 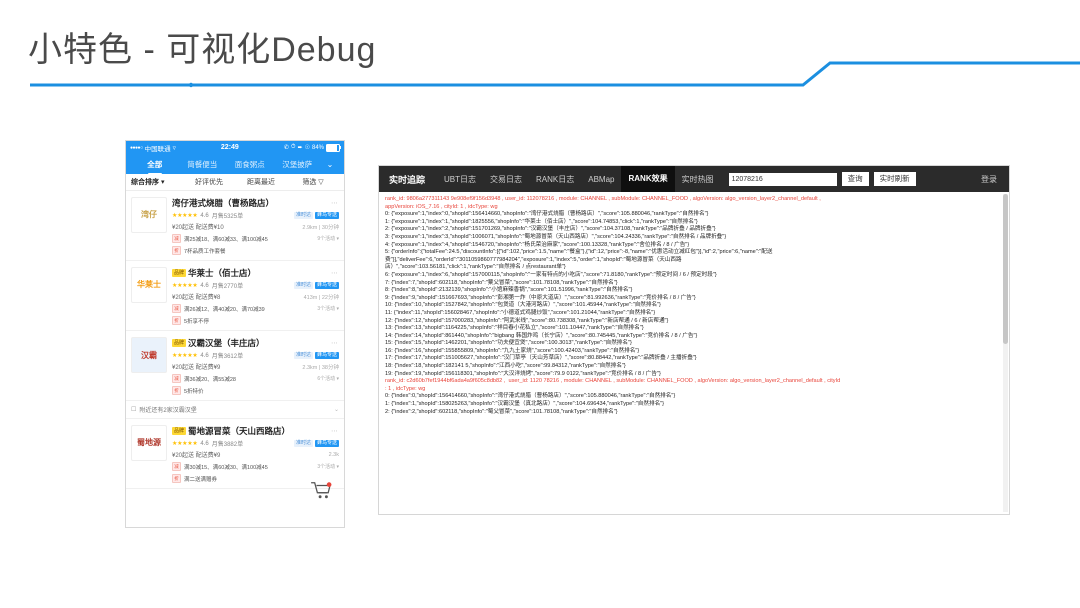 I want to click on shop-logo-text: 蜀地源, so click(x=149, y=442).